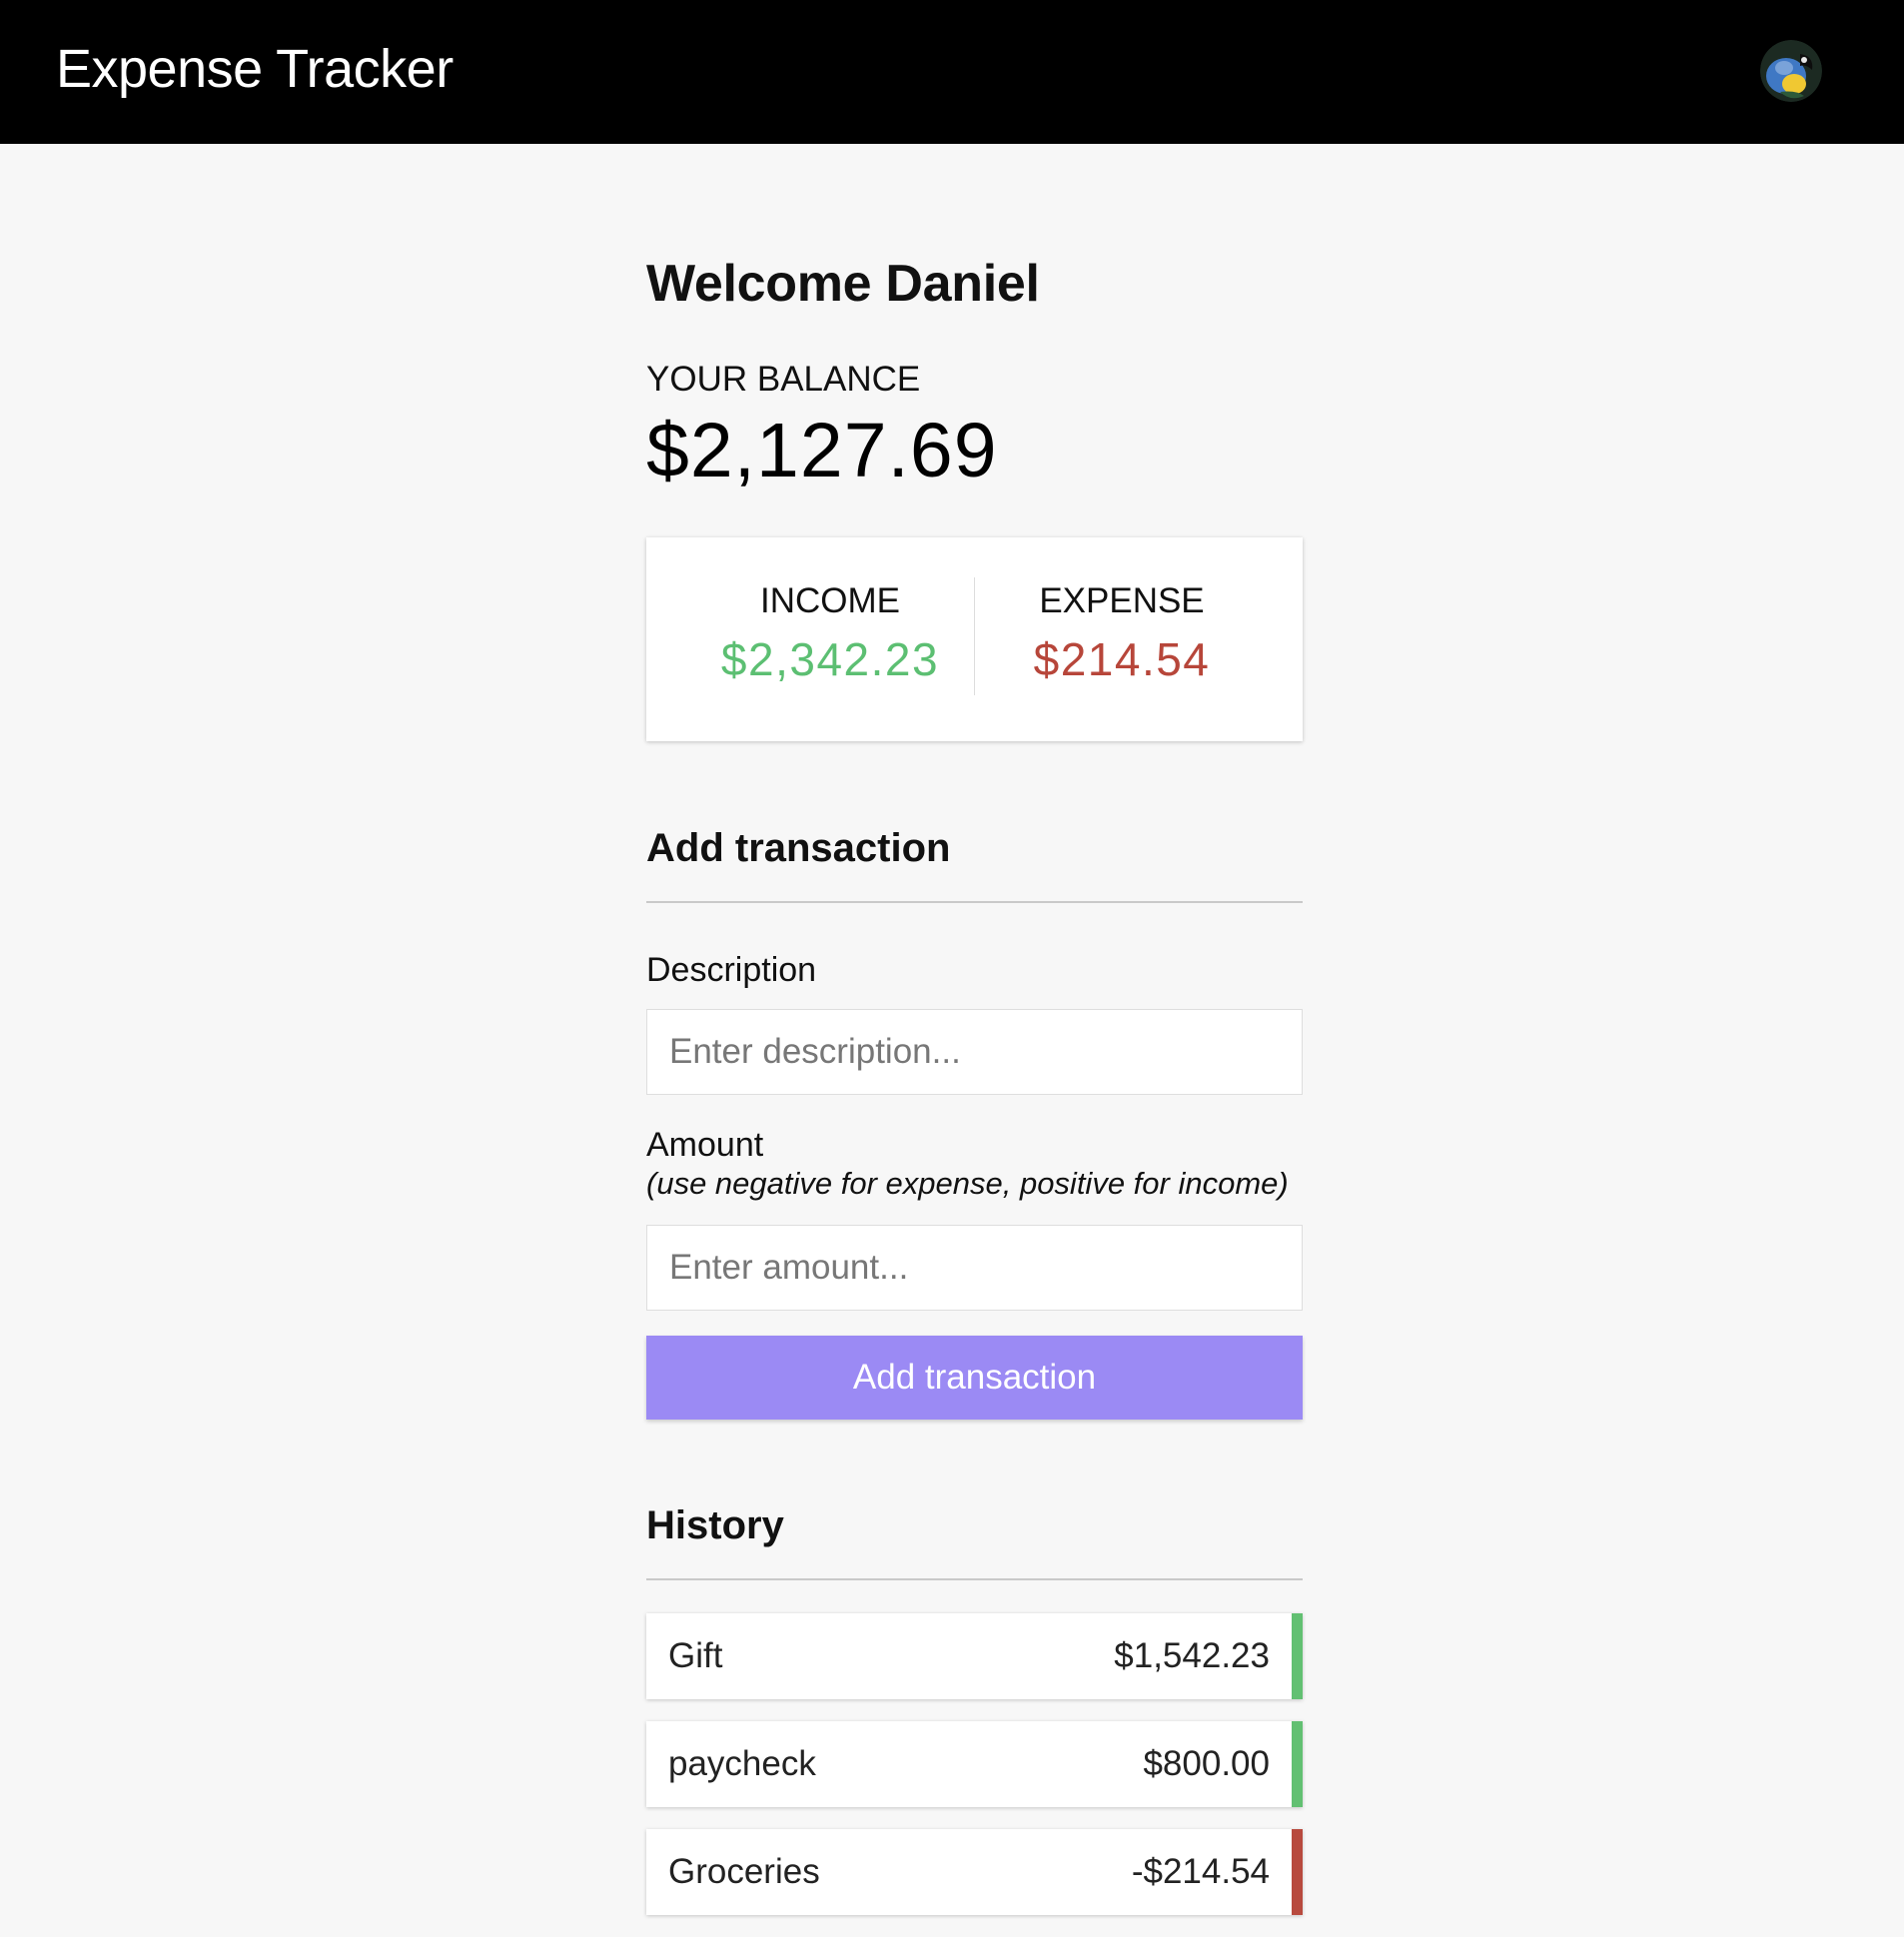 Image resolution: width=1904 pixels, height=1937 pixels. What do you see at coordinates (830, 659) in the screenshot?
I see `income-value: $2,342.23` at bounding box center [830, 659].